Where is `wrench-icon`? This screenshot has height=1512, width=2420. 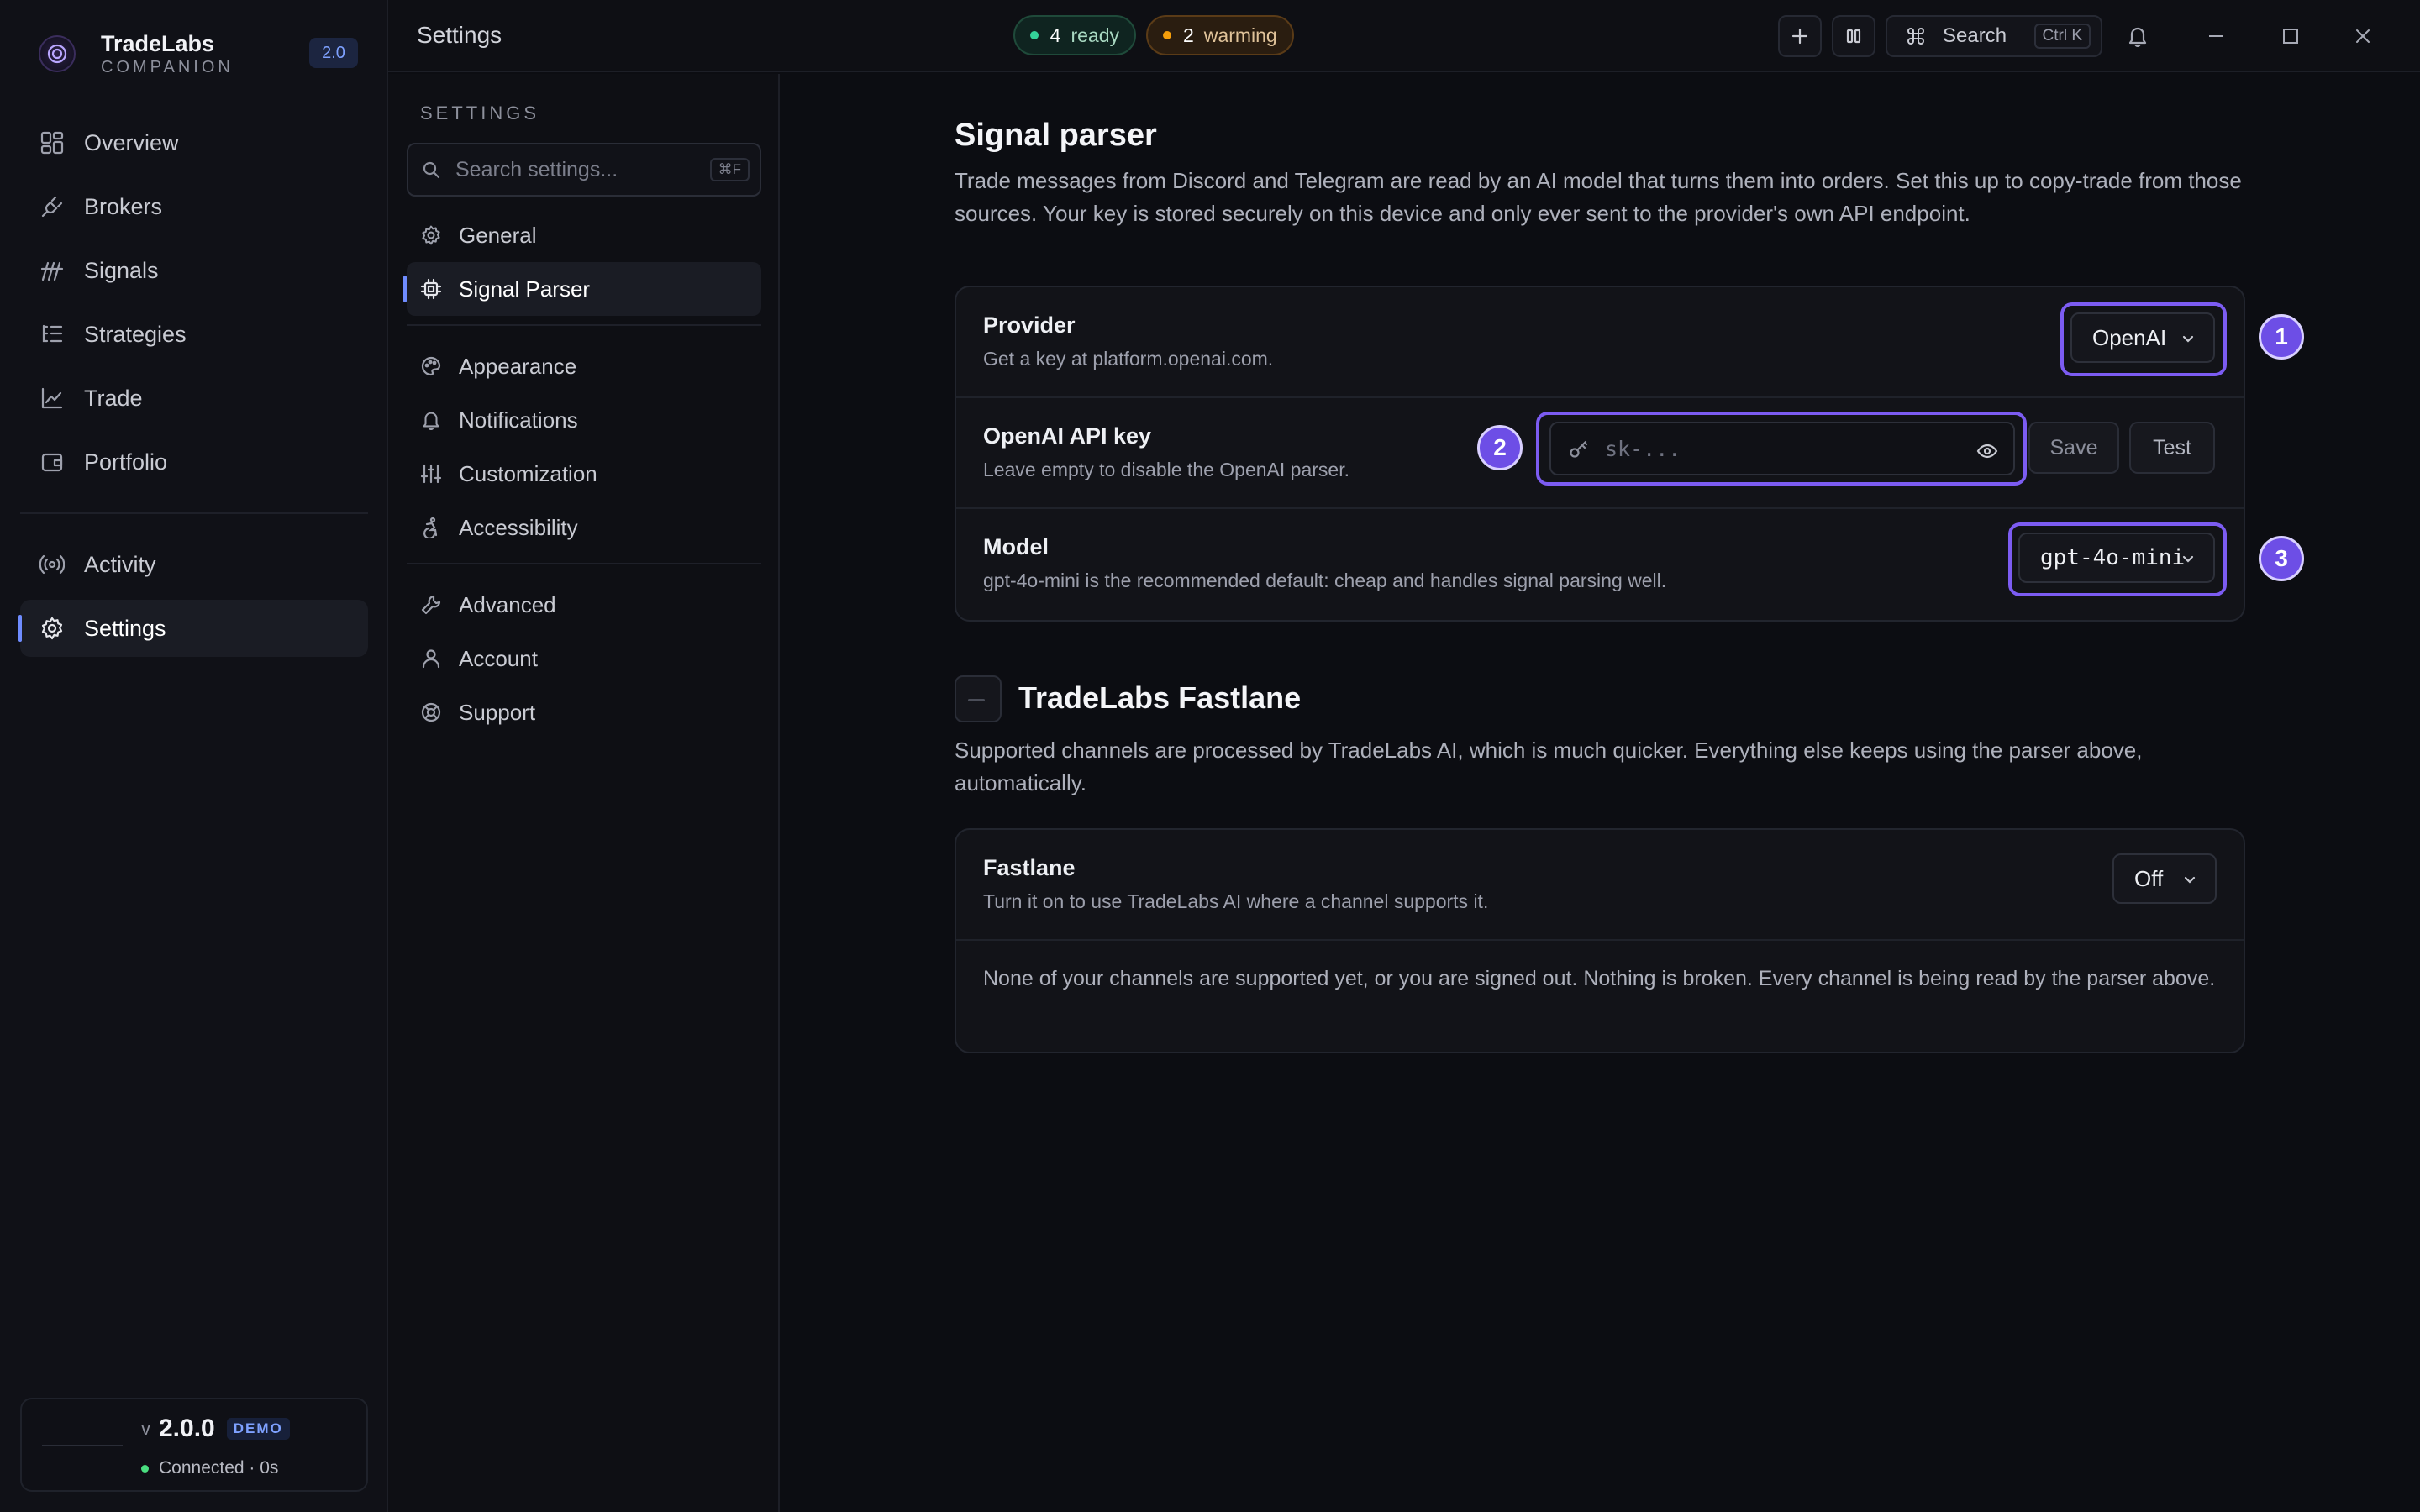
wrench-icon is located at coordinates (431, 604).